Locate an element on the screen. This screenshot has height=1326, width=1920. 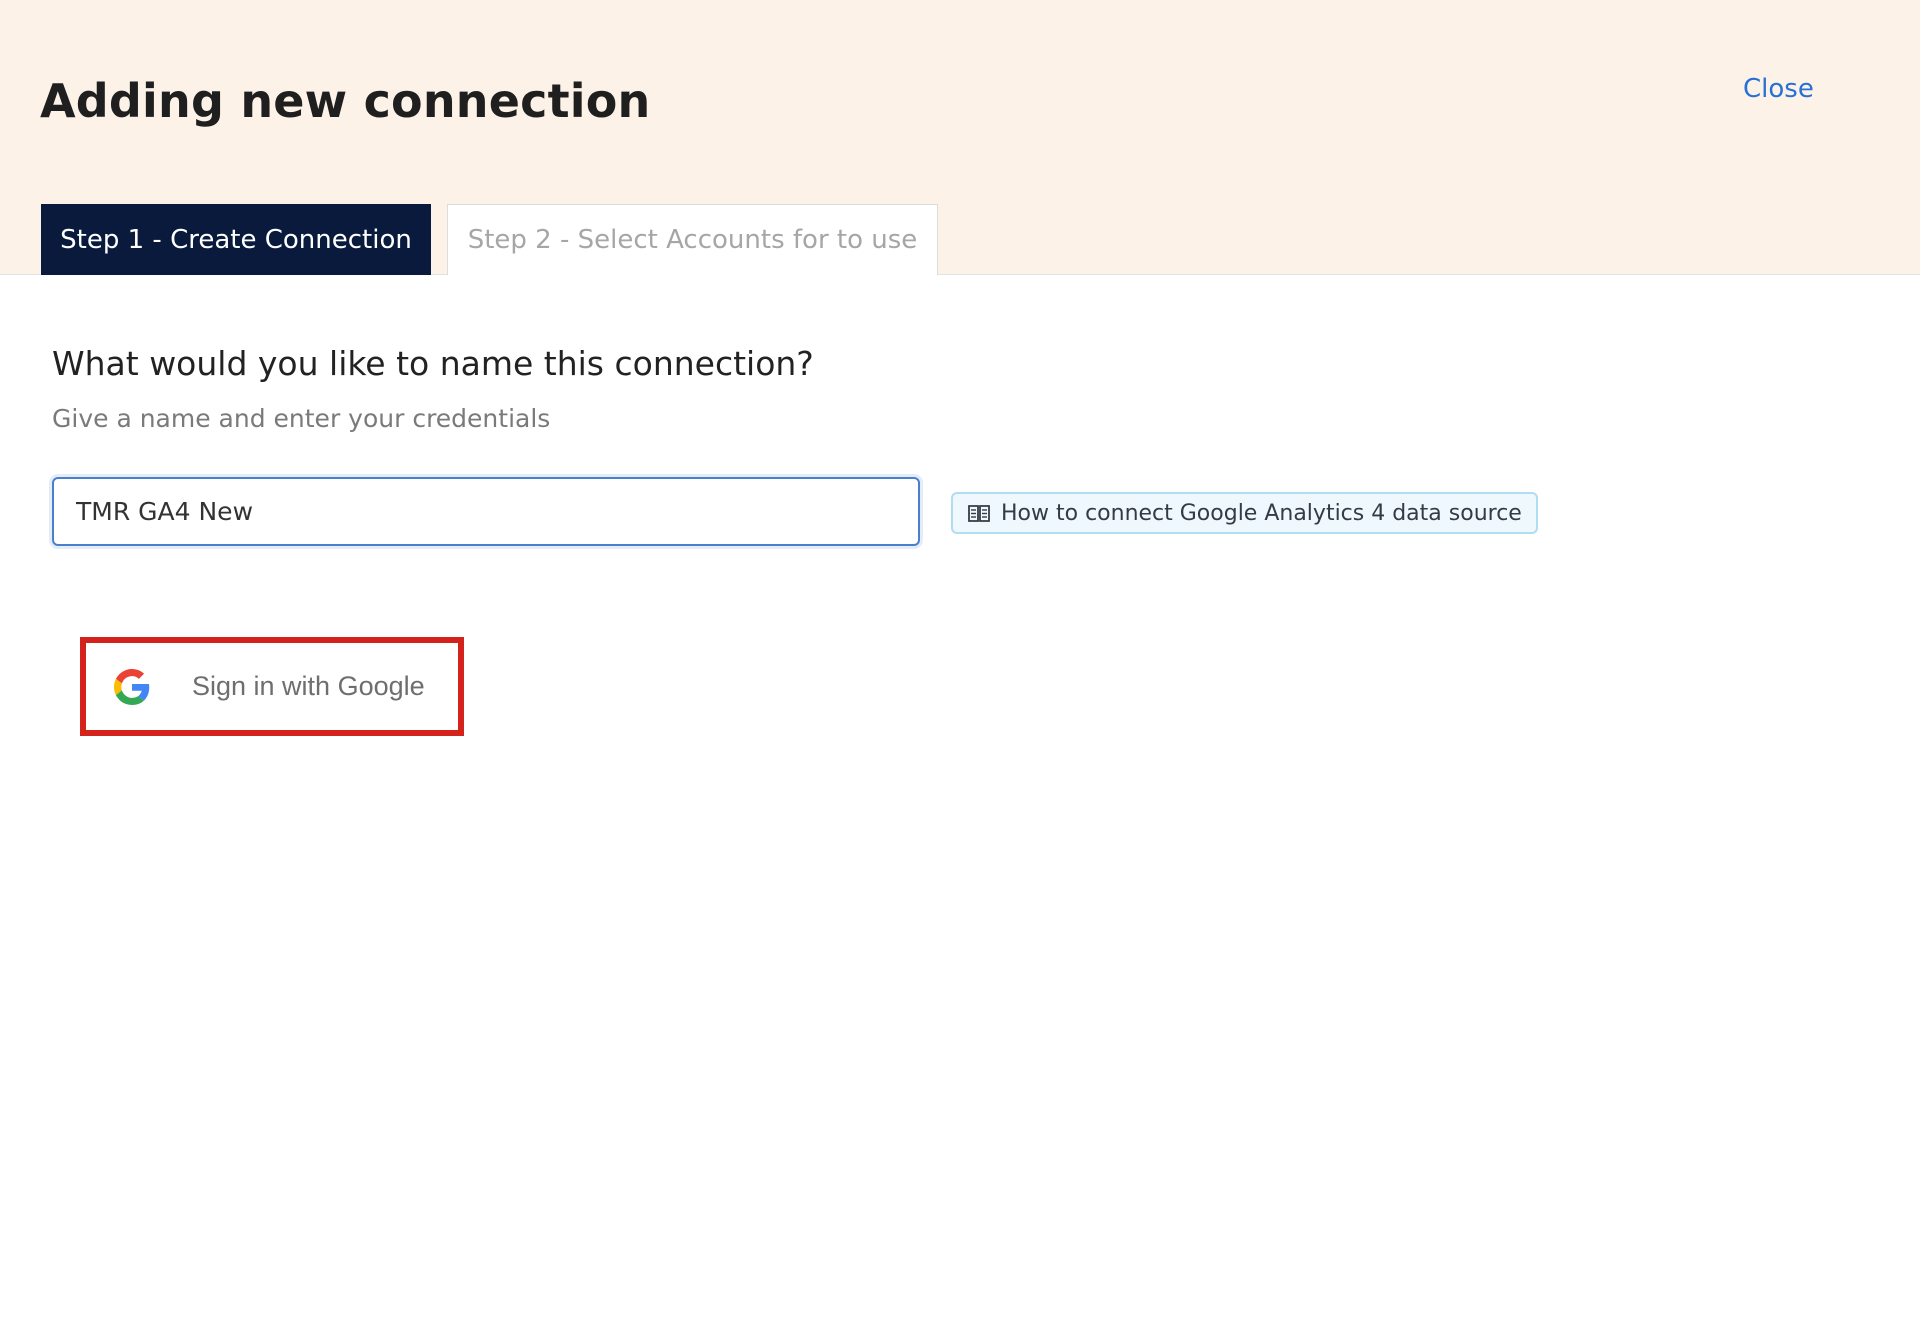
tab-label: Step 2 - Select Accounts for to use is located at coordinates (692, 240).